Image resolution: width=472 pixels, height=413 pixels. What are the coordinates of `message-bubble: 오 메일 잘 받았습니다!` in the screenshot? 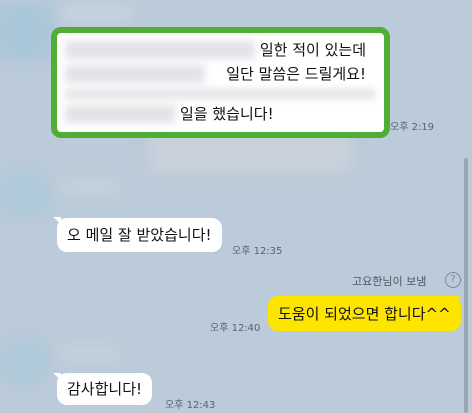 It's located at (139, 235).